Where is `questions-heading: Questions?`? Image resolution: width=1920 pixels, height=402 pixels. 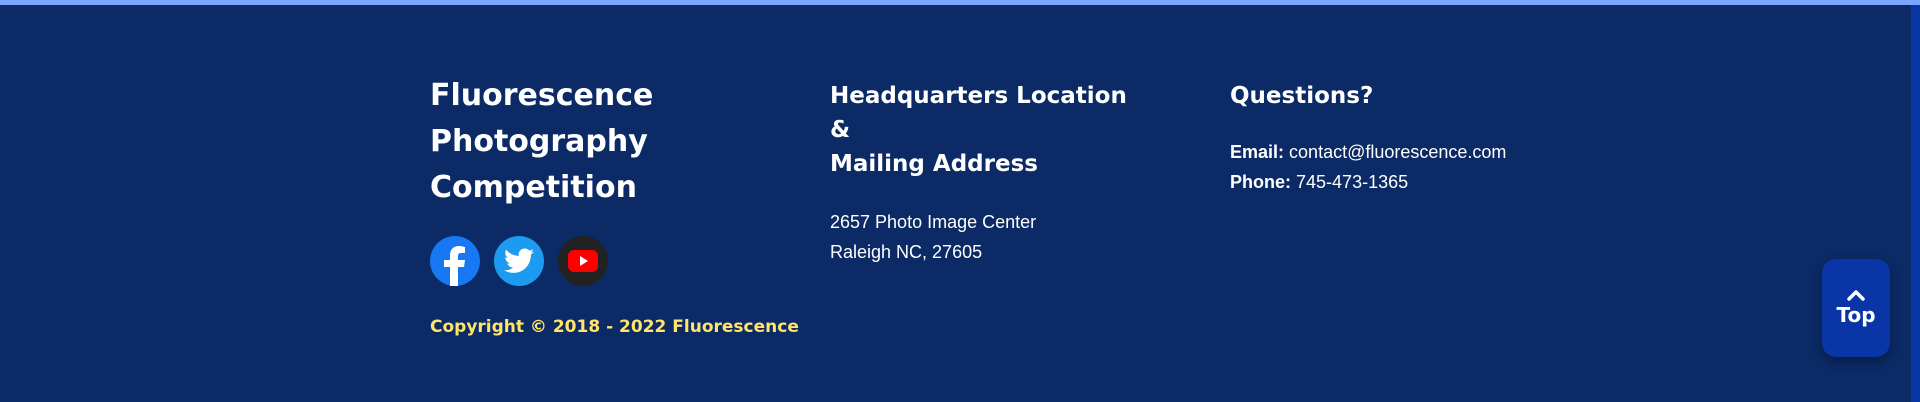
questions-heading: Questions? is located at coordinates (1302, 96).